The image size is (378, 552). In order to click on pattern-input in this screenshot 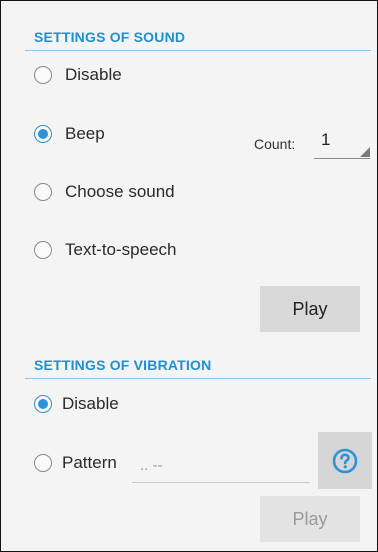, I will do `click(221, 466)`.